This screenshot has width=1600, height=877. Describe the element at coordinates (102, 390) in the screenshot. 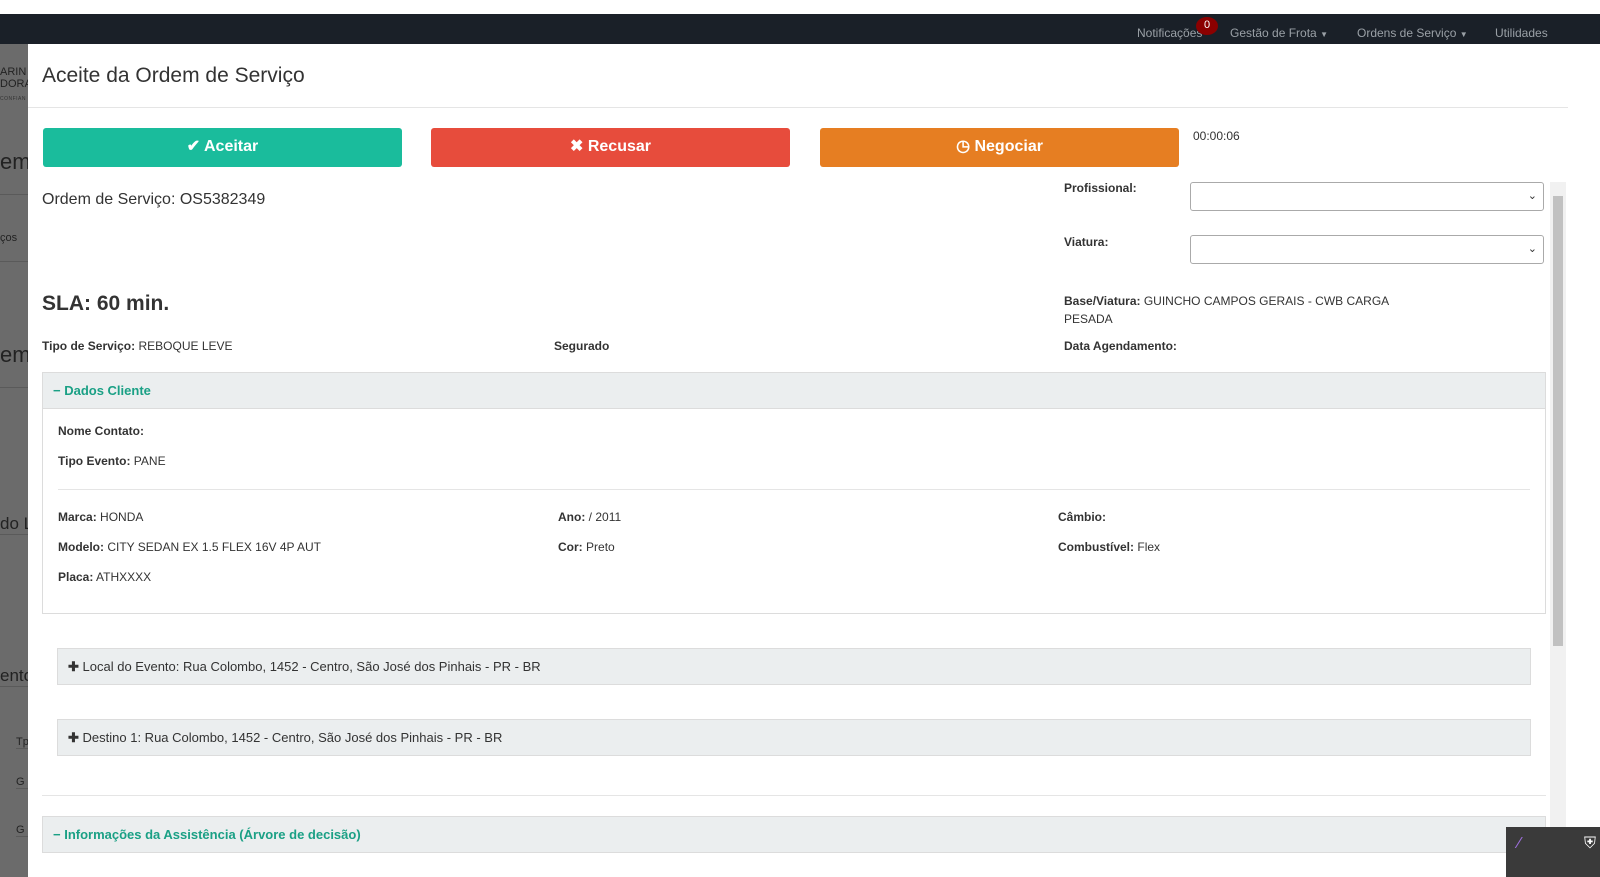

I see `client-header-label: − Dados Cliente` at that location.